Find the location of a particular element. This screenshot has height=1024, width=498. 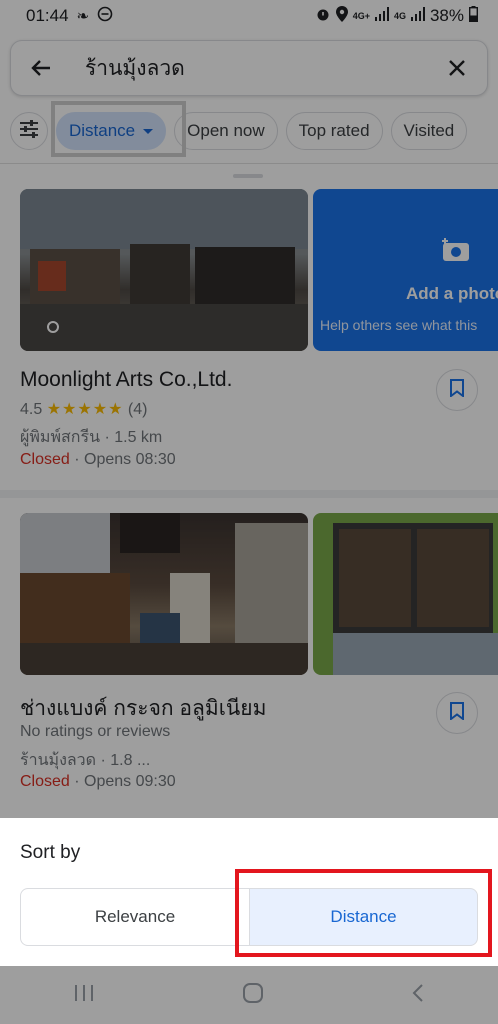

system-nav-bar is located at coordinates (249, 995).